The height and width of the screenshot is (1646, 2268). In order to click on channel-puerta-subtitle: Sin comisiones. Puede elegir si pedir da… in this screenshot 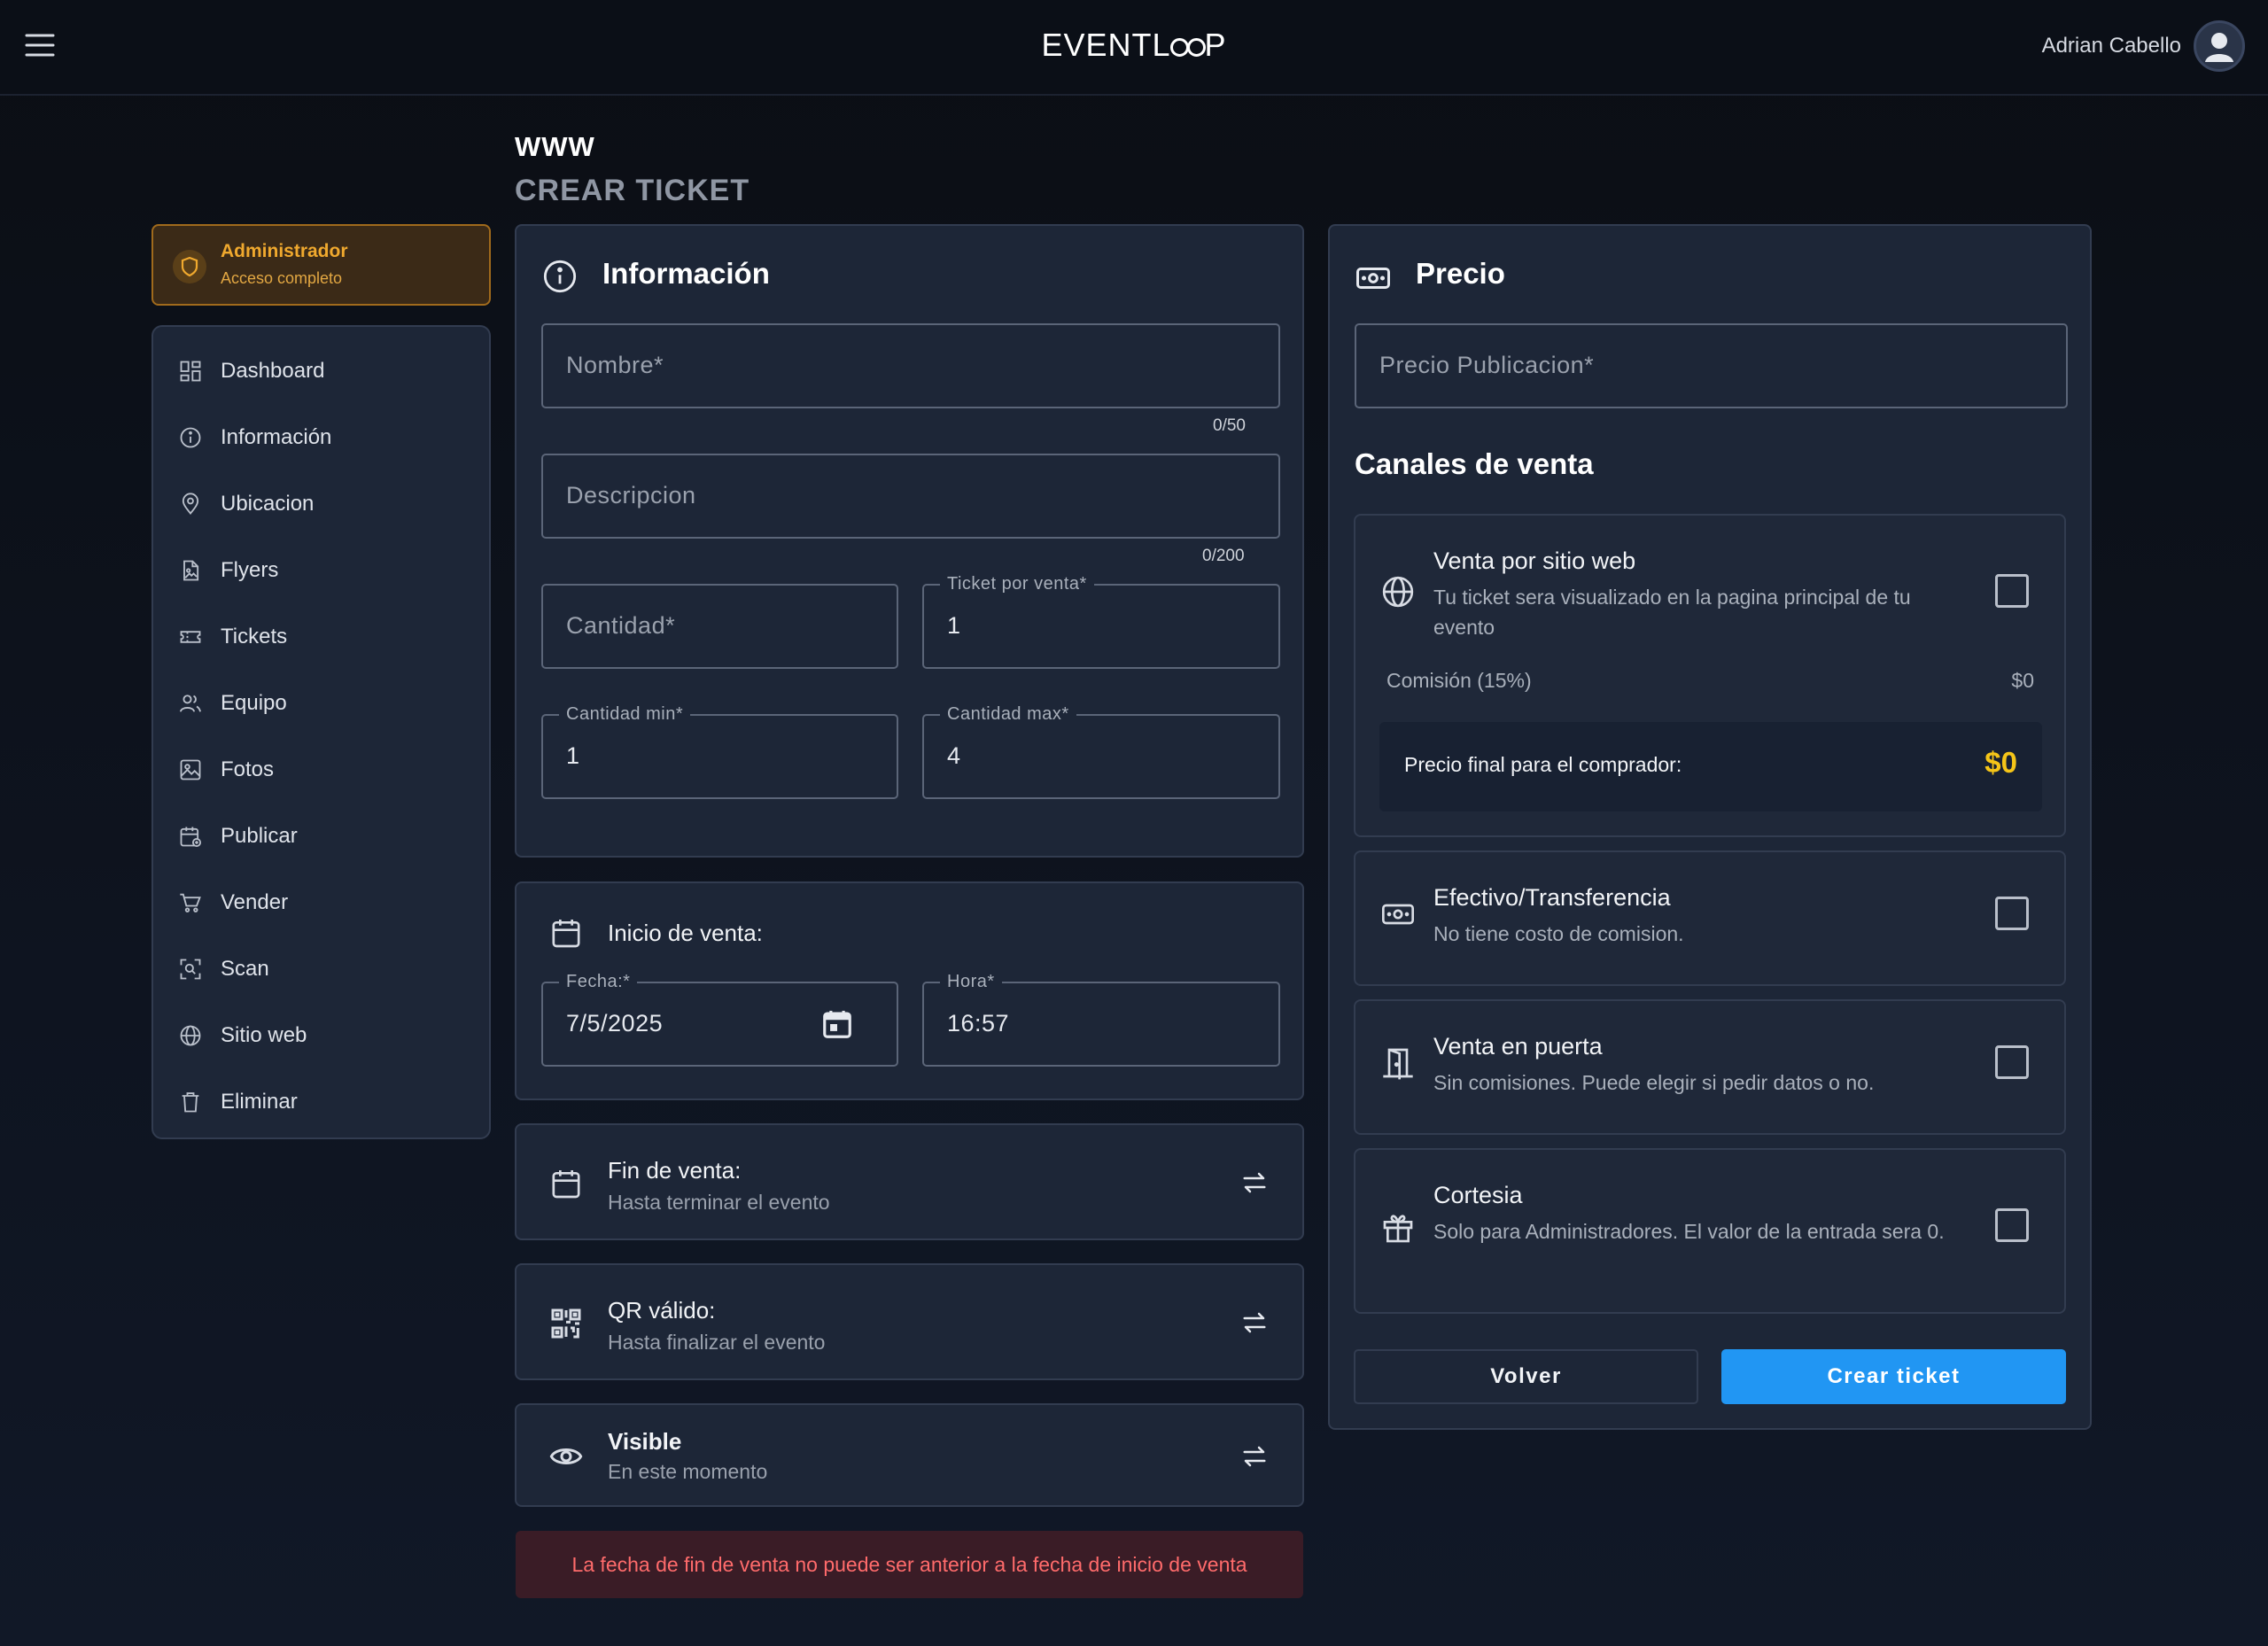, I will do `click(1654, 1082)`.